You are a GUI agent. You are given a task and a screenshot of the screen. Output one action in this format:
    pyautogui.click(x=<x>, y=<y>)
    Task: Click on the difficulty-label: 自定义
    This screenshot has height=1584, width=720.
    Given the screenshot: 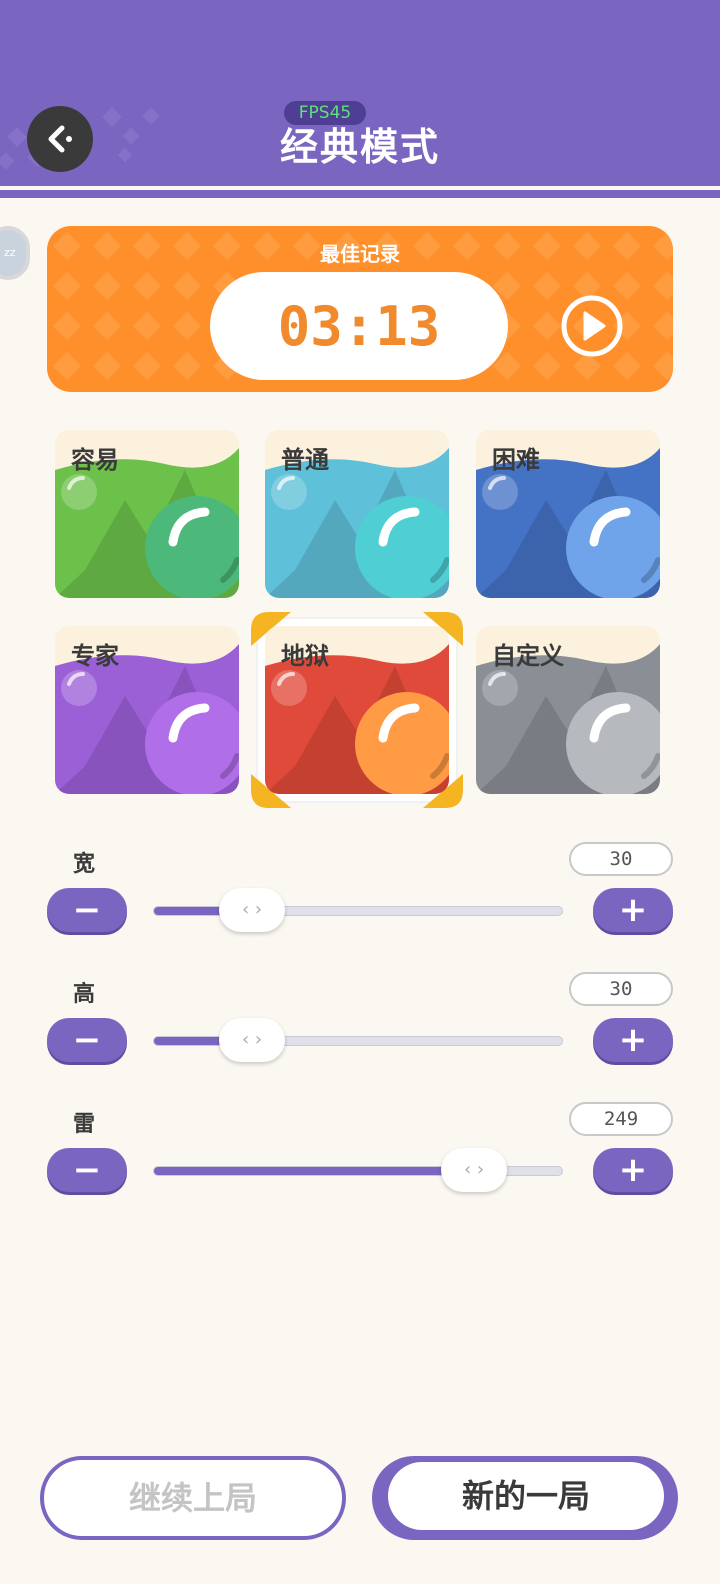 What is the action you would take?
    pyautogui.click(x=528, y=656)
    